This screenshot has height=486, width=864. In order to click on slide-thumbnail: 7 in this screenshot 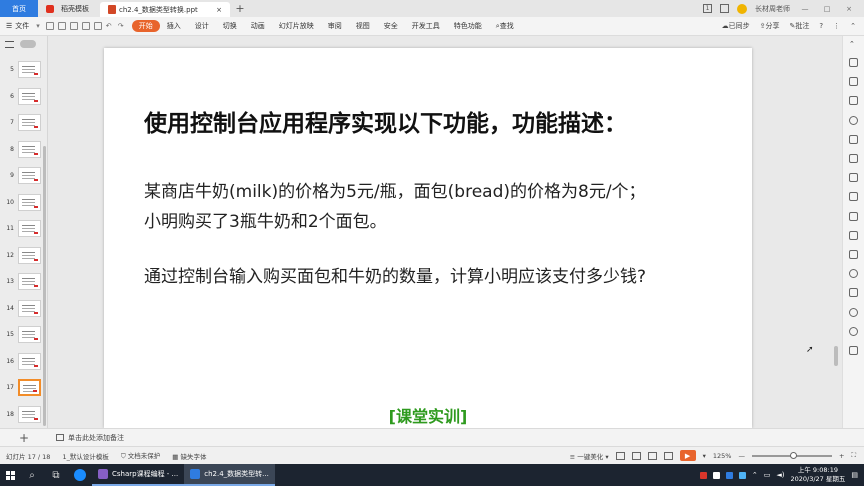, I will do `click(24, 124)`.